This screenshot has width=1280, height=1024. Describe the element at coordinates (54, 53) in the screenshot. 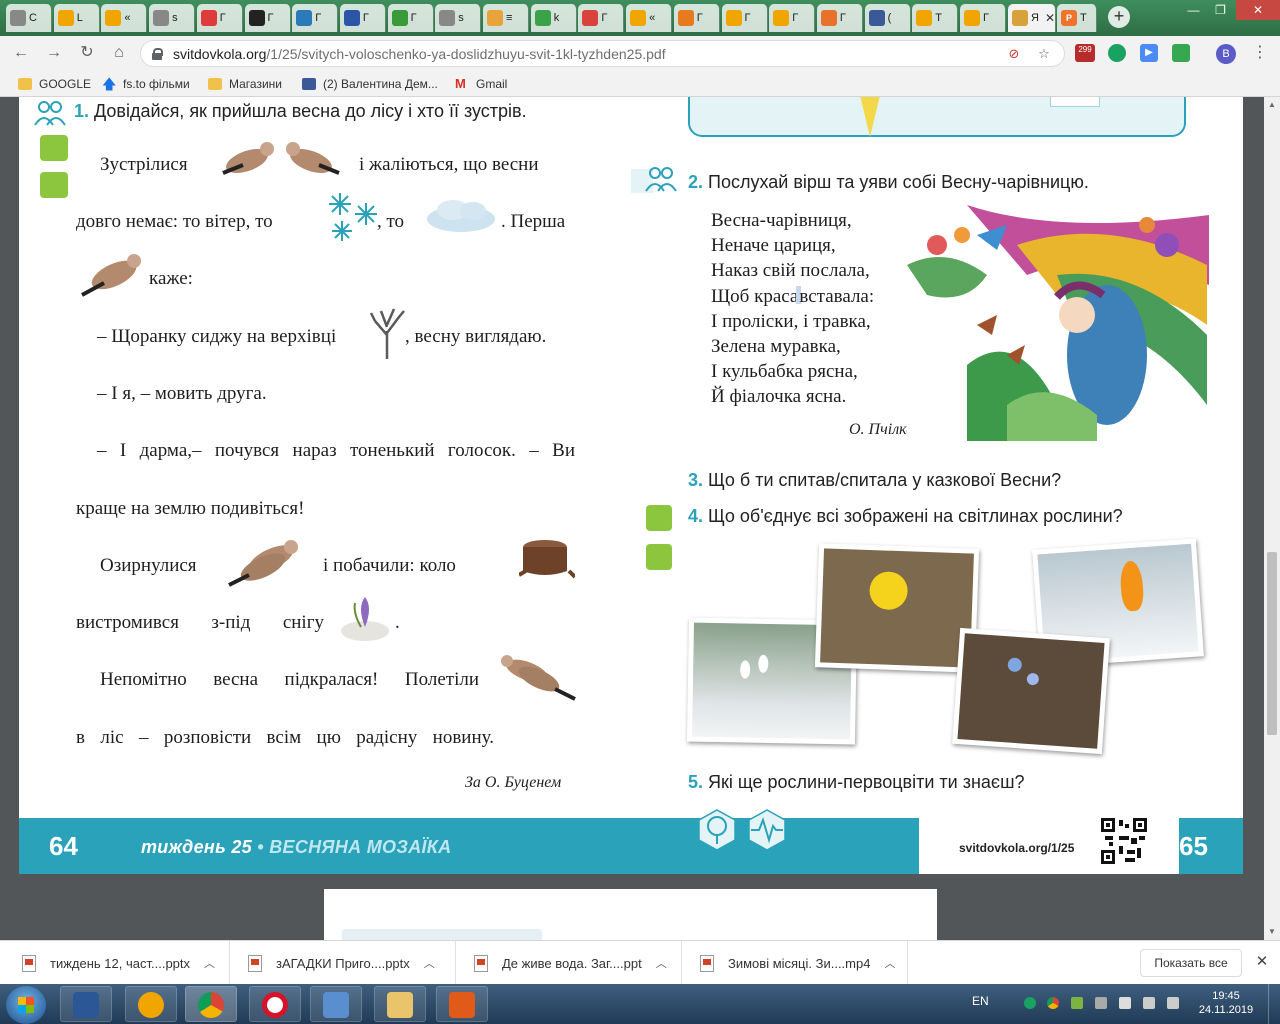

I see `forward-arrow-icon: →` at that location.